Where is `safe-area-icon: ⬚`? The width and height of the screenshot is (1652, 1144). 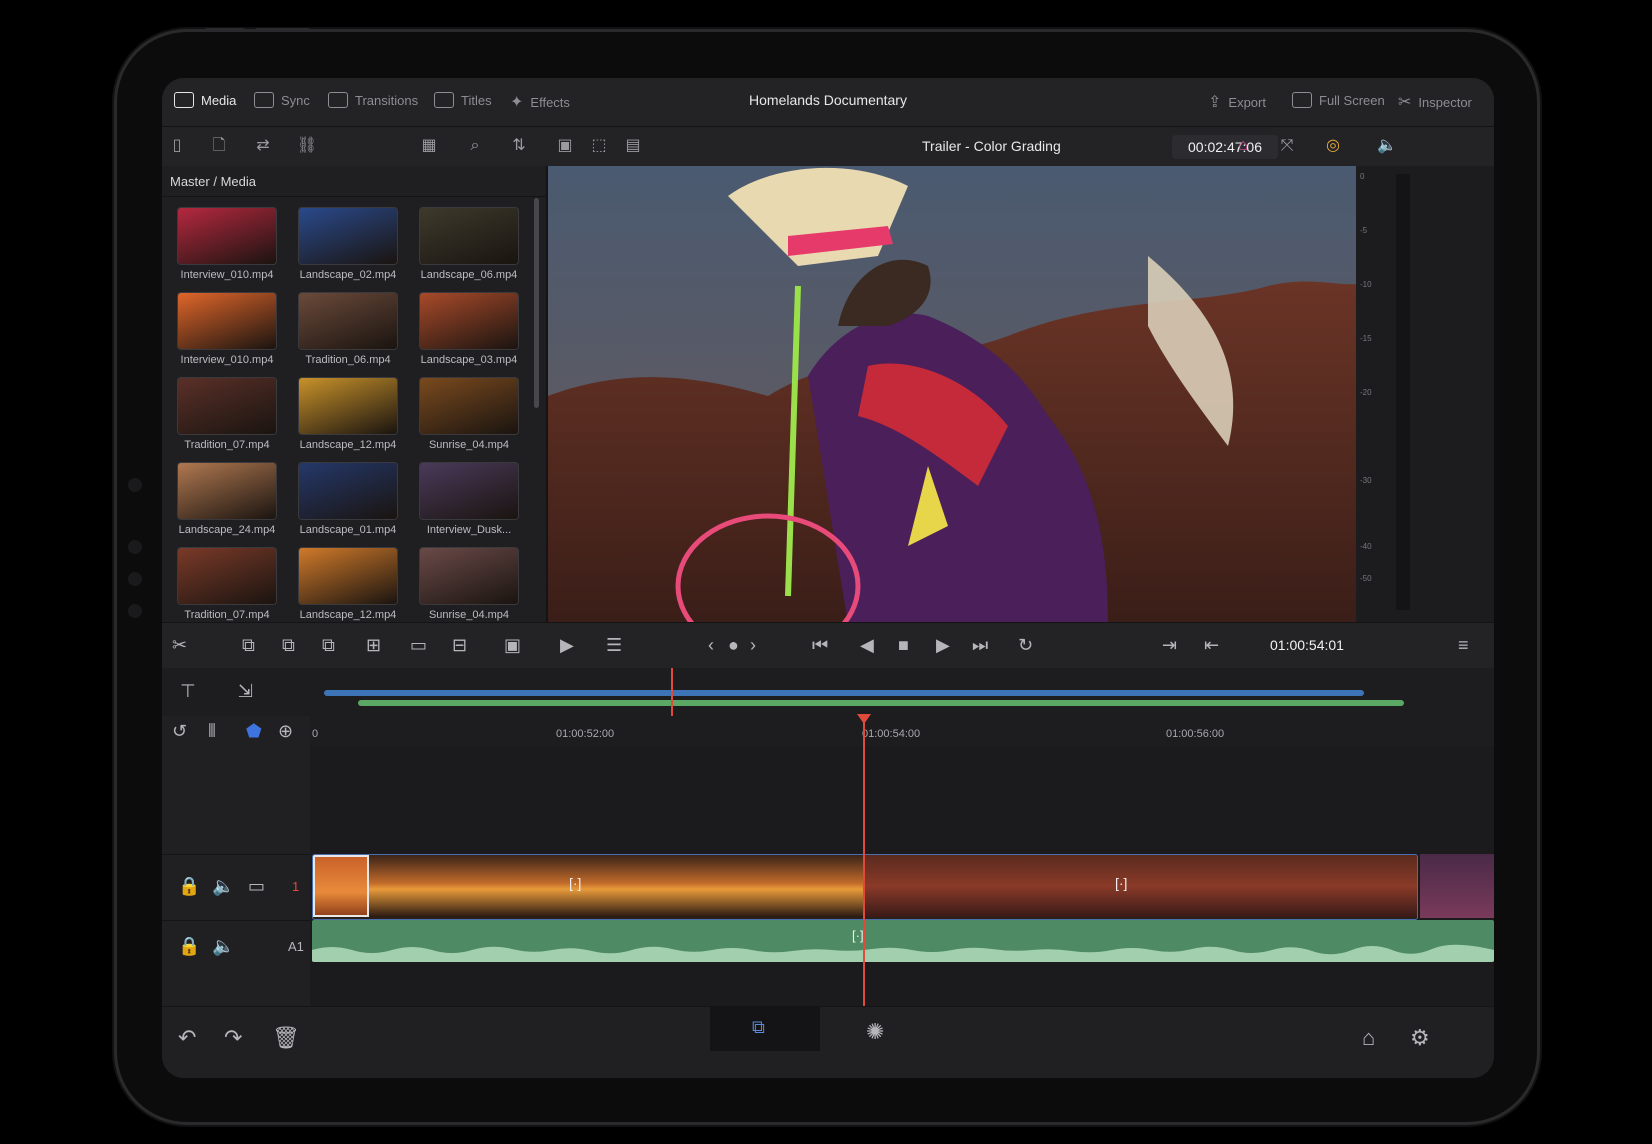
safe-area-icon: ⬚ is located at coordinates (599, 146).